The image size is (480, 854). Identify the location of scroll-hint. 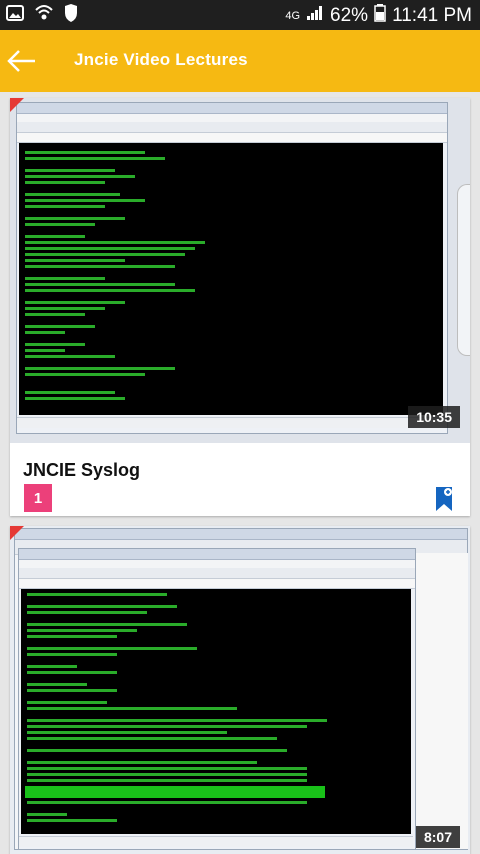
(463, 270).